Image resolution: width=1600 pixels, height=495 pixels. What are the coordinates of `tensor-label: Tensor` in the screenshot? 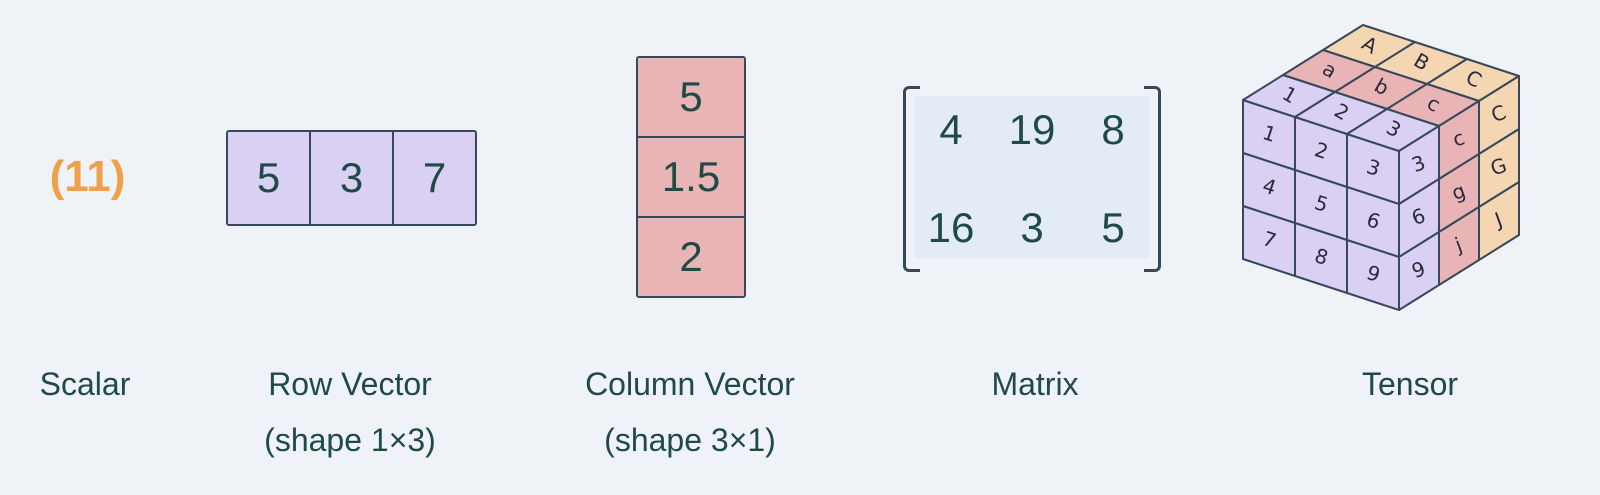 It's located at (1410, 384).